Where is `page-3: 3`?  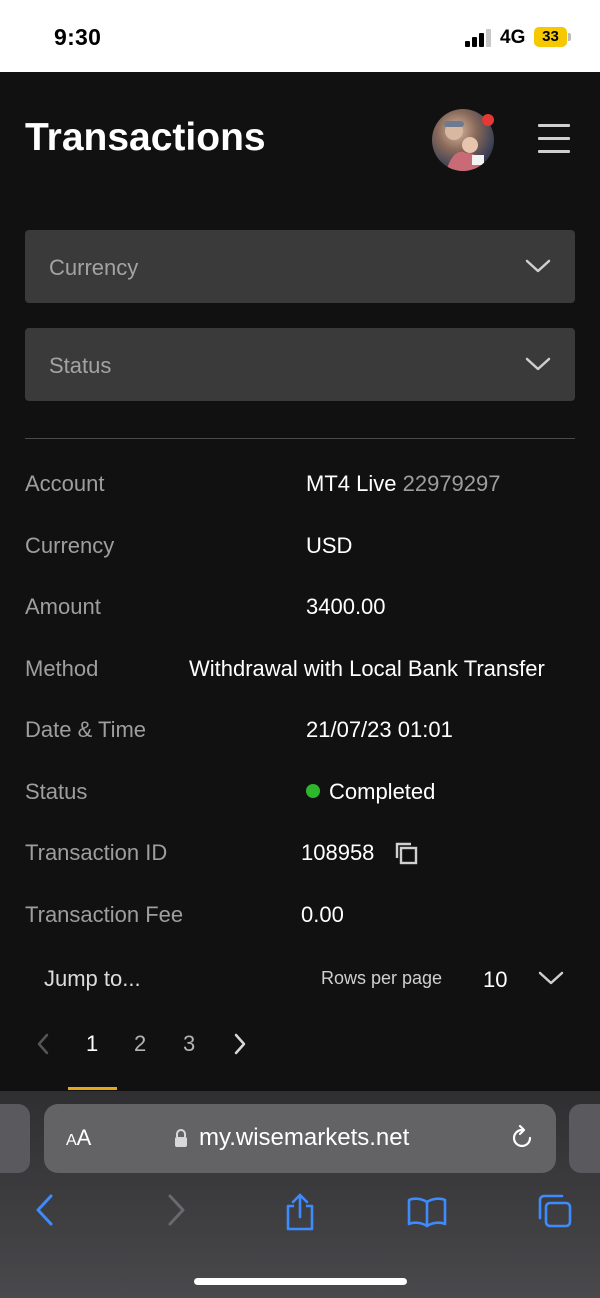
page-3: 3 is located at coordinates (189, 1044).